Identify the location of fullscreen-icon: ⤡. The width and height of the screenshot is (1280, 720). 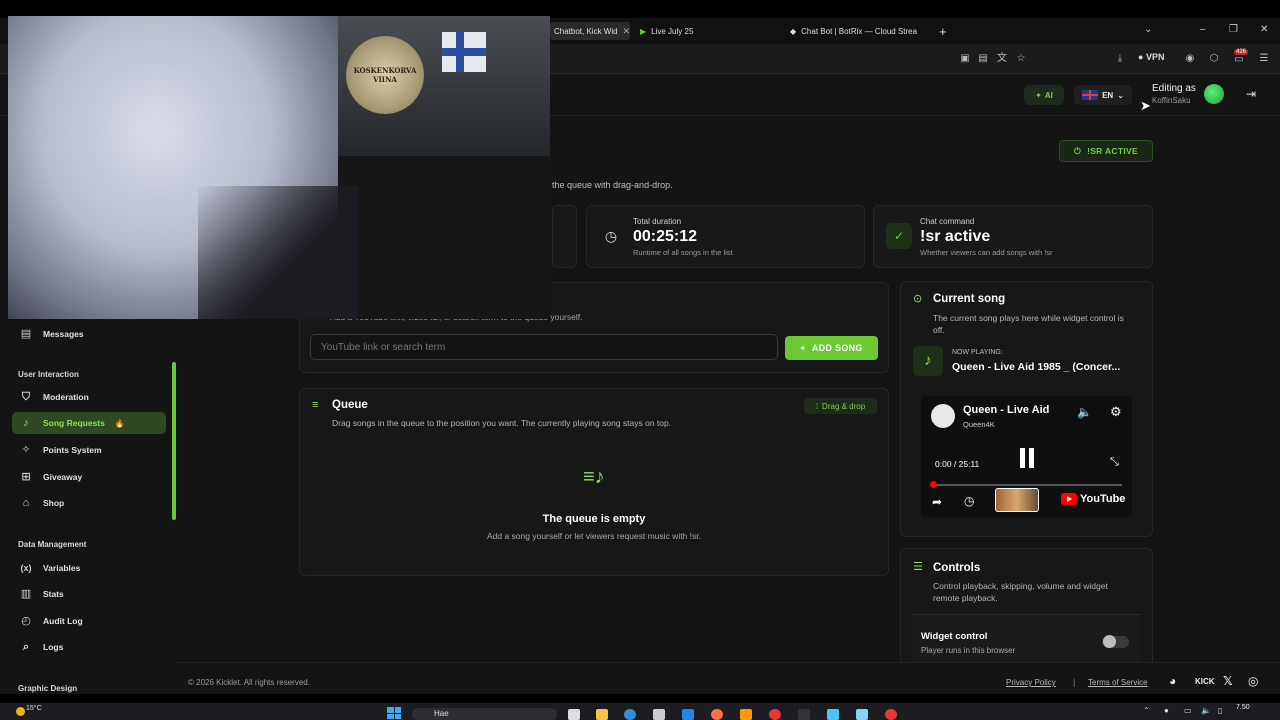
(1114, 462).